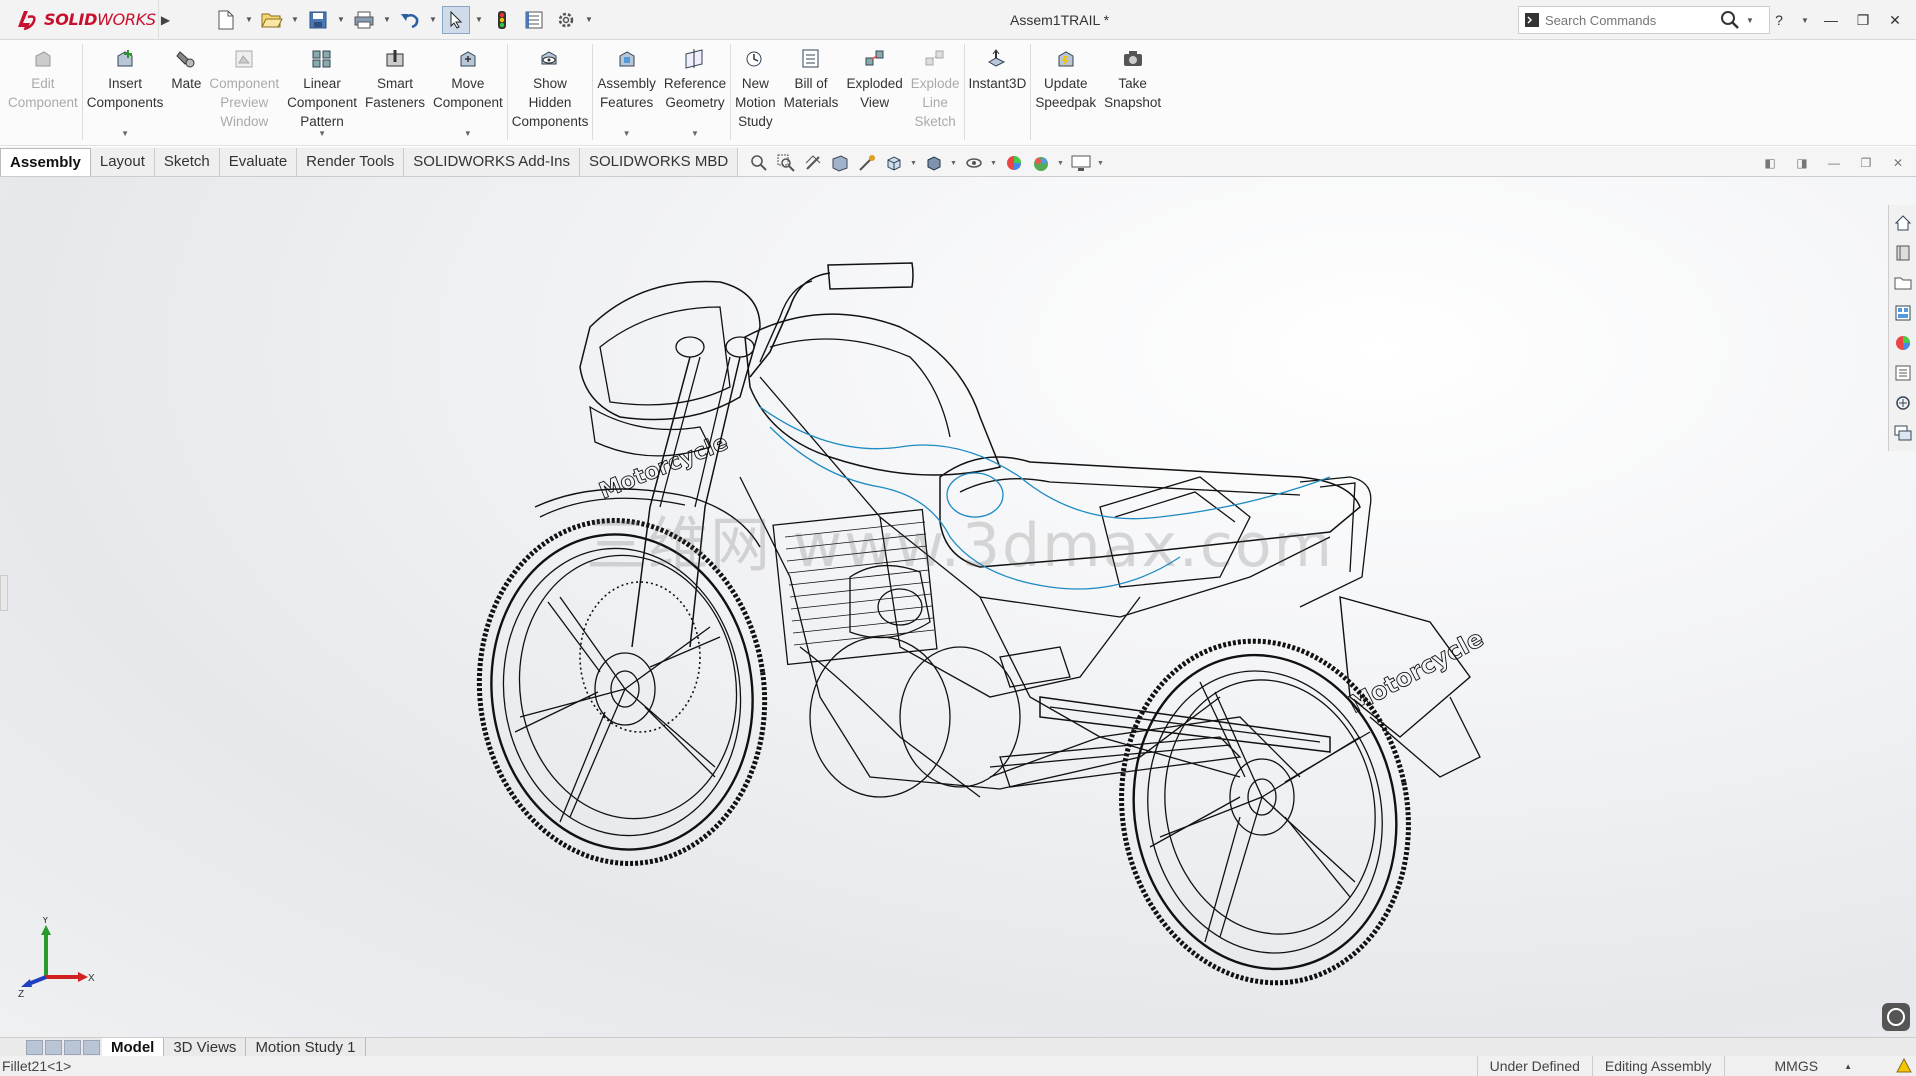 Image resolution: width=1916 pixels, height=1076 pixels. What do you see at coordinates (433, 19) in the screenshot?
I see `undo-dropdown: ▼` at bounding box center [433, 19].